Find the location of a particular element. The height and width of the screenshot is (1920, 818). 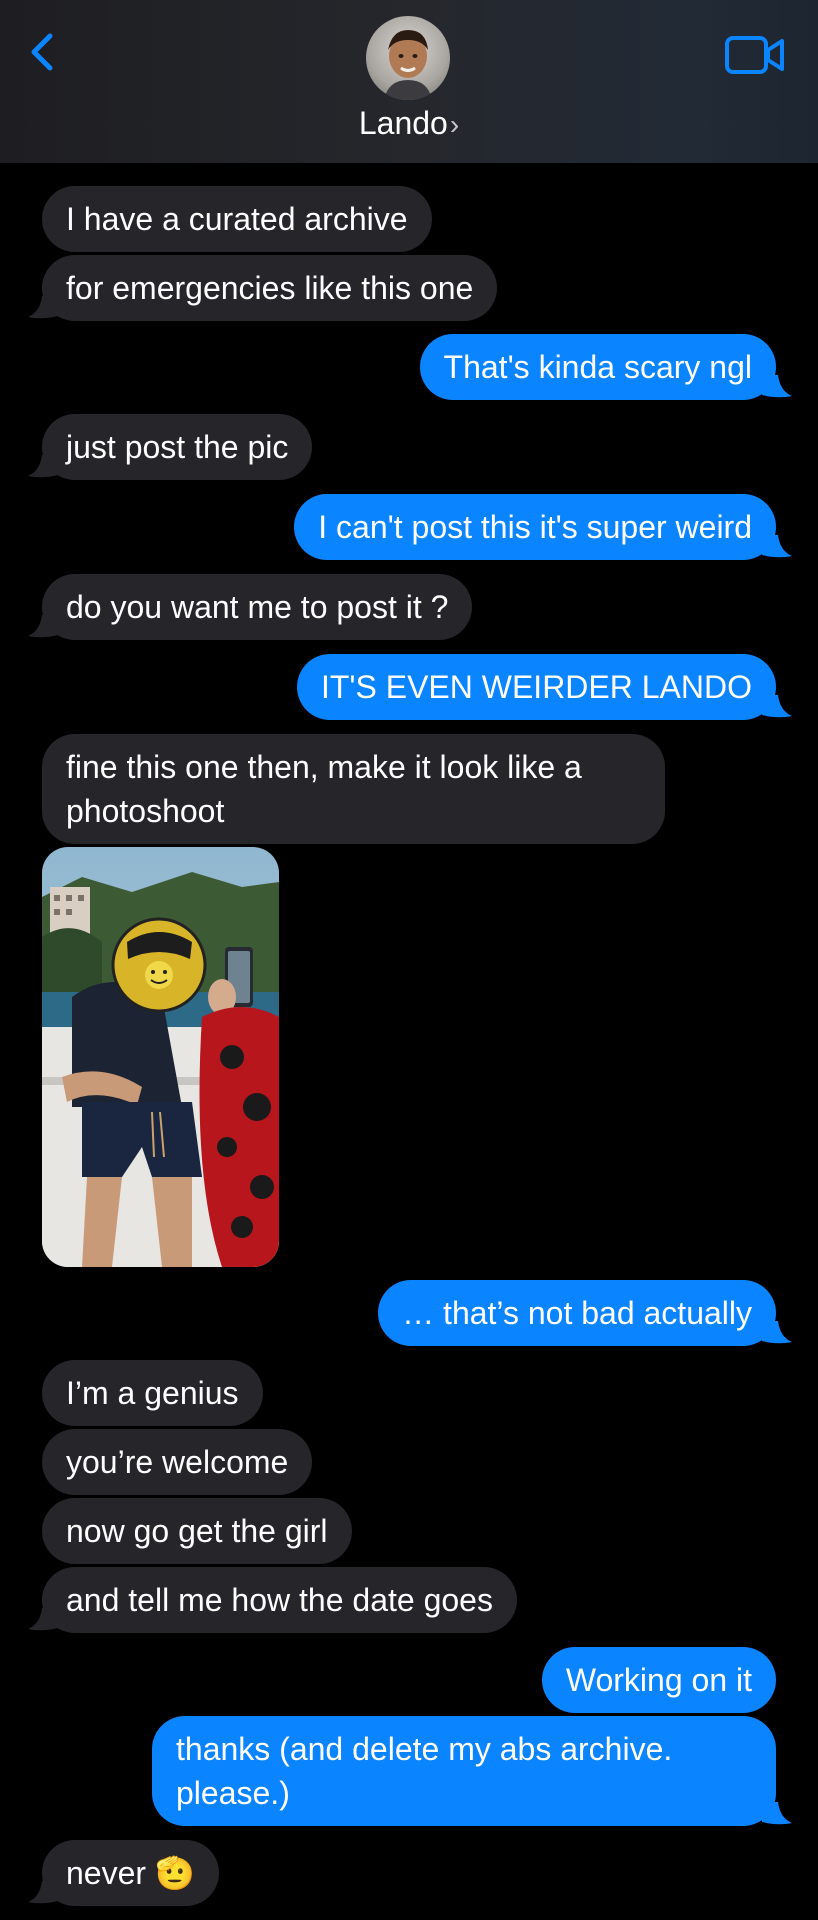

message-text: do you want me to post it ? is located at coordinates (257, 607).